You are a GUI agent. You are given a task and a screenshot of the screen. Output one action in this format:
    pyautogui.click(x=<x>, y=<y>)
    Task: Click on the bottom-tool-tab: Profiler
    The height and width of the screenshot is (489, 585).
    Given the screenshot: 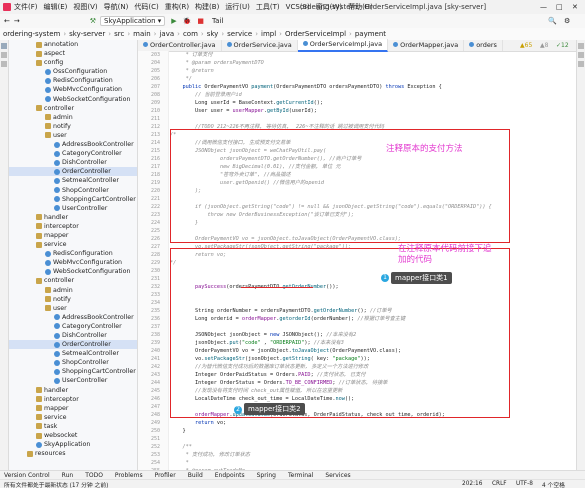 What is the action you would take?
    pyautogui.click(x=165, y=475)
    